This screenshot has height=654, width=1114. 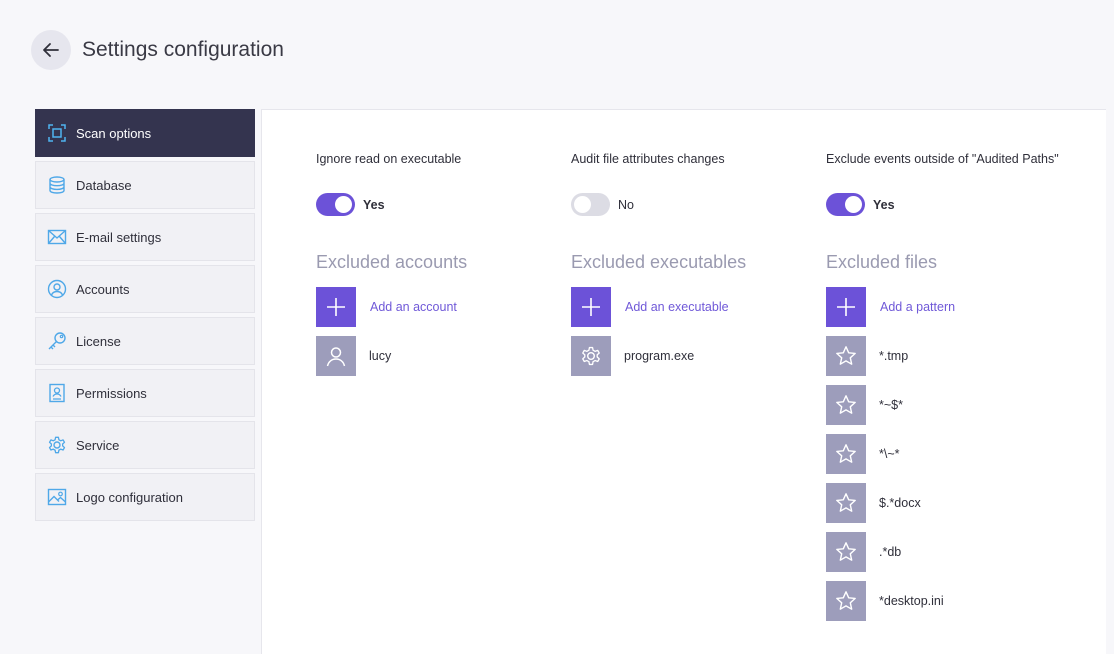 I want to click on sidebar-item-label: Permissions, so click(x=111, y=393).